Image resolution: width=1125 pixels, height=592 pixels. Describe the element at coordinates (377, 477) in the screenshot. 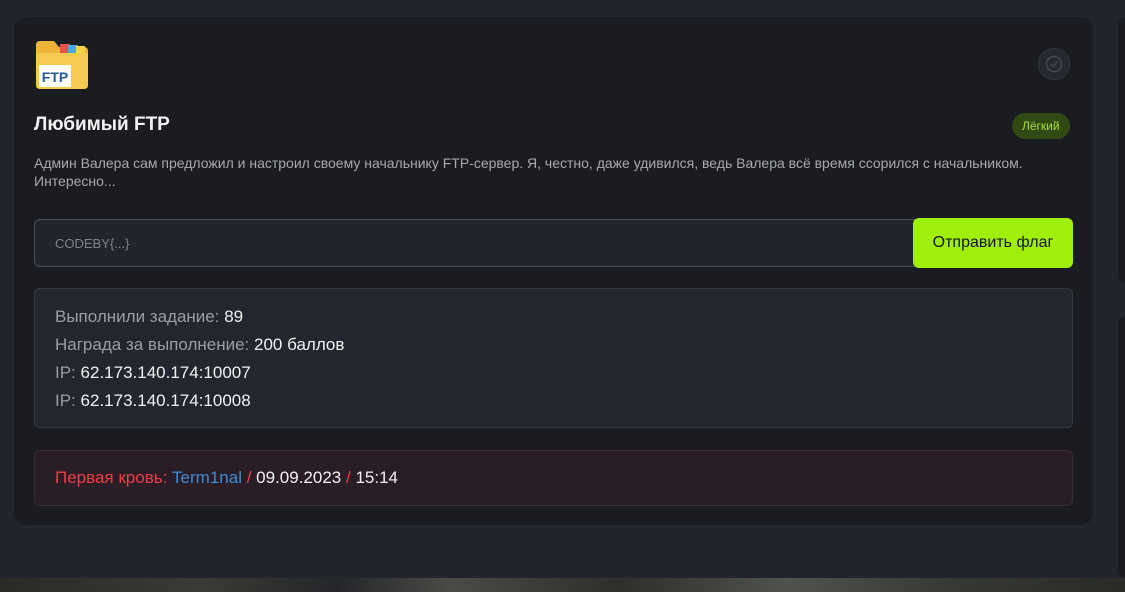

I see `first-blood-time: 15:14` at that location.